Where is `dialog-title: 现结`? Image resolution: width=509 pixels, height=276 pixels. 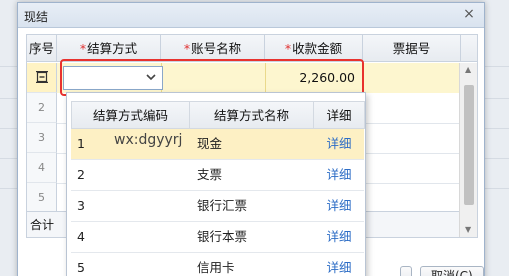 dialog-title: 现结 is located at coordinates (36, 17).